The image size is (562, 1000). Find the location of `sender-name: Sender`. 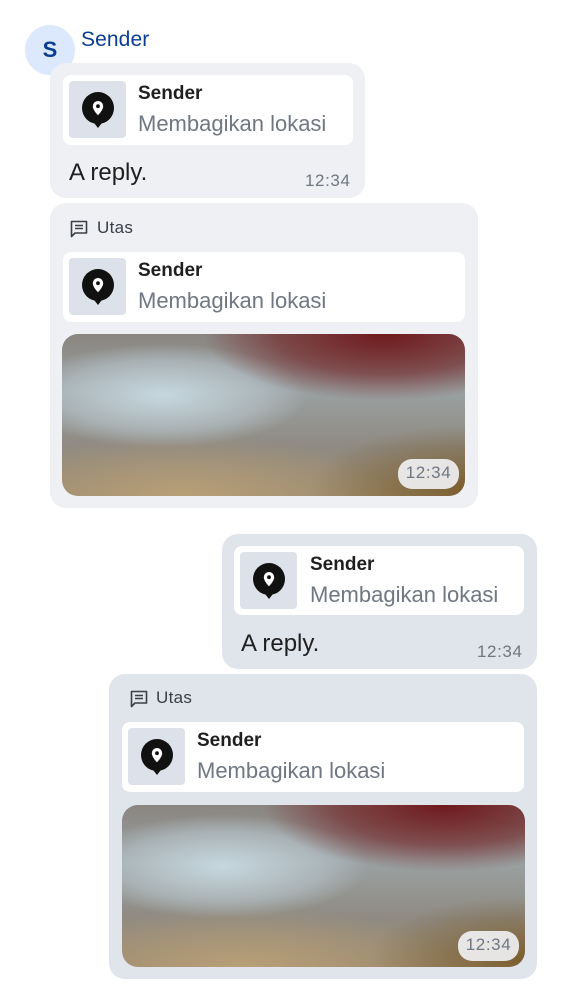

sender-name: Sender is located at coordinates (115, 40).